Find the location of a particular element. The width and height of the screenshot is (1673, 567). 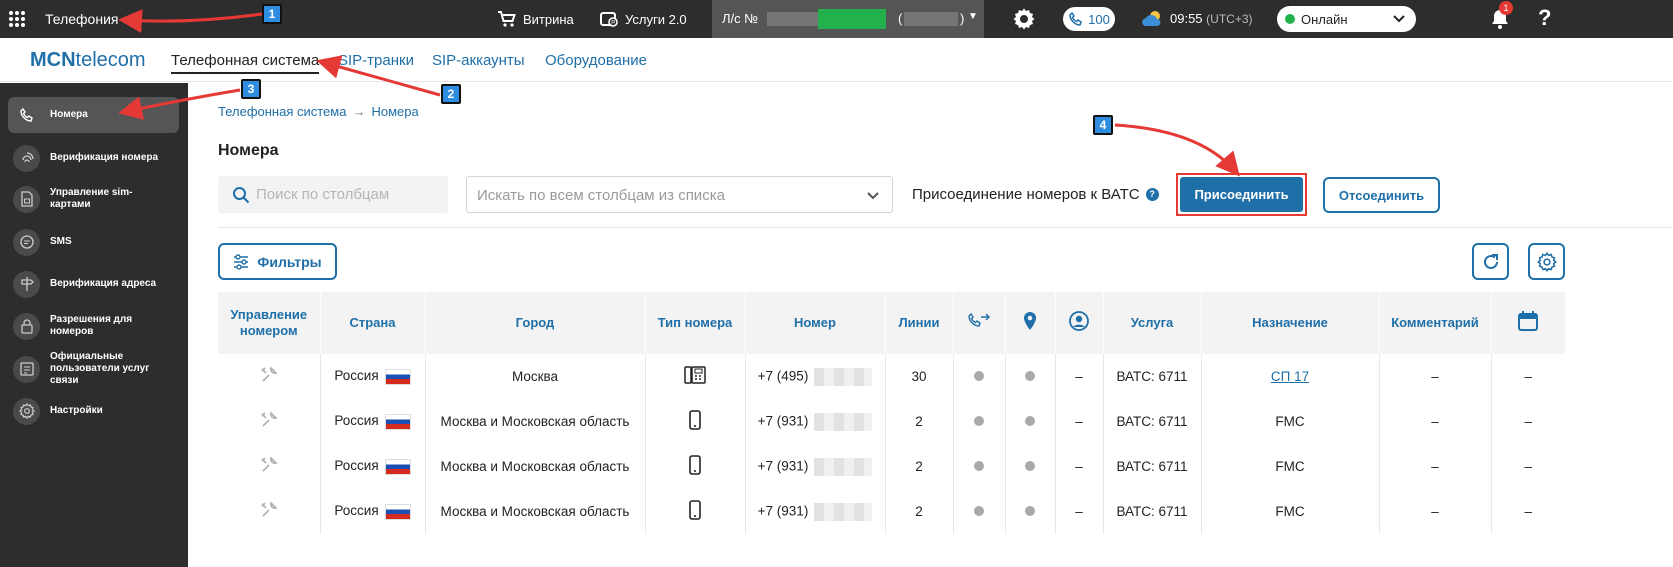

header-type: Тип номера is located at coordinates (695, 323).